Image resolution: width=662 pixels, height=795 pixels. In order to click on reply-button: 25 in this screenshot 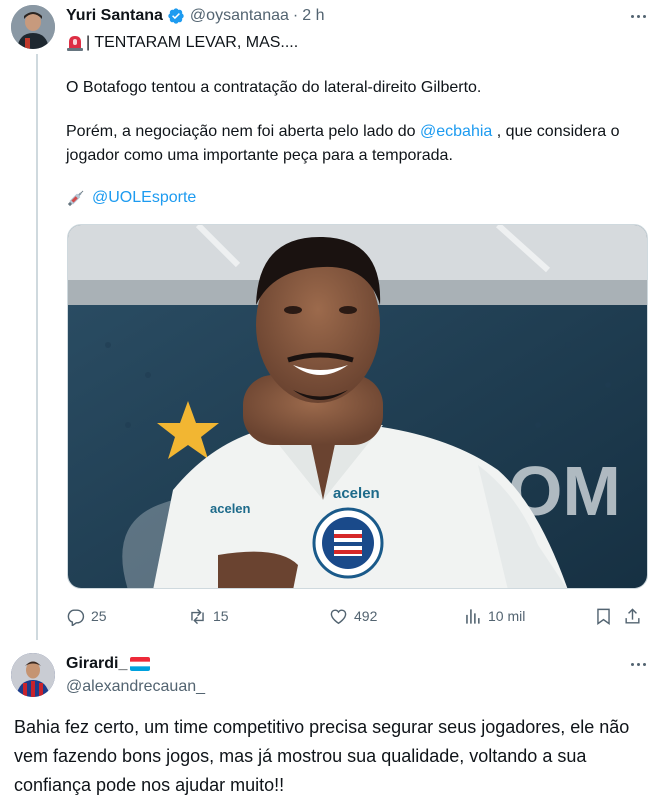, I will do `click(86, 616)`.